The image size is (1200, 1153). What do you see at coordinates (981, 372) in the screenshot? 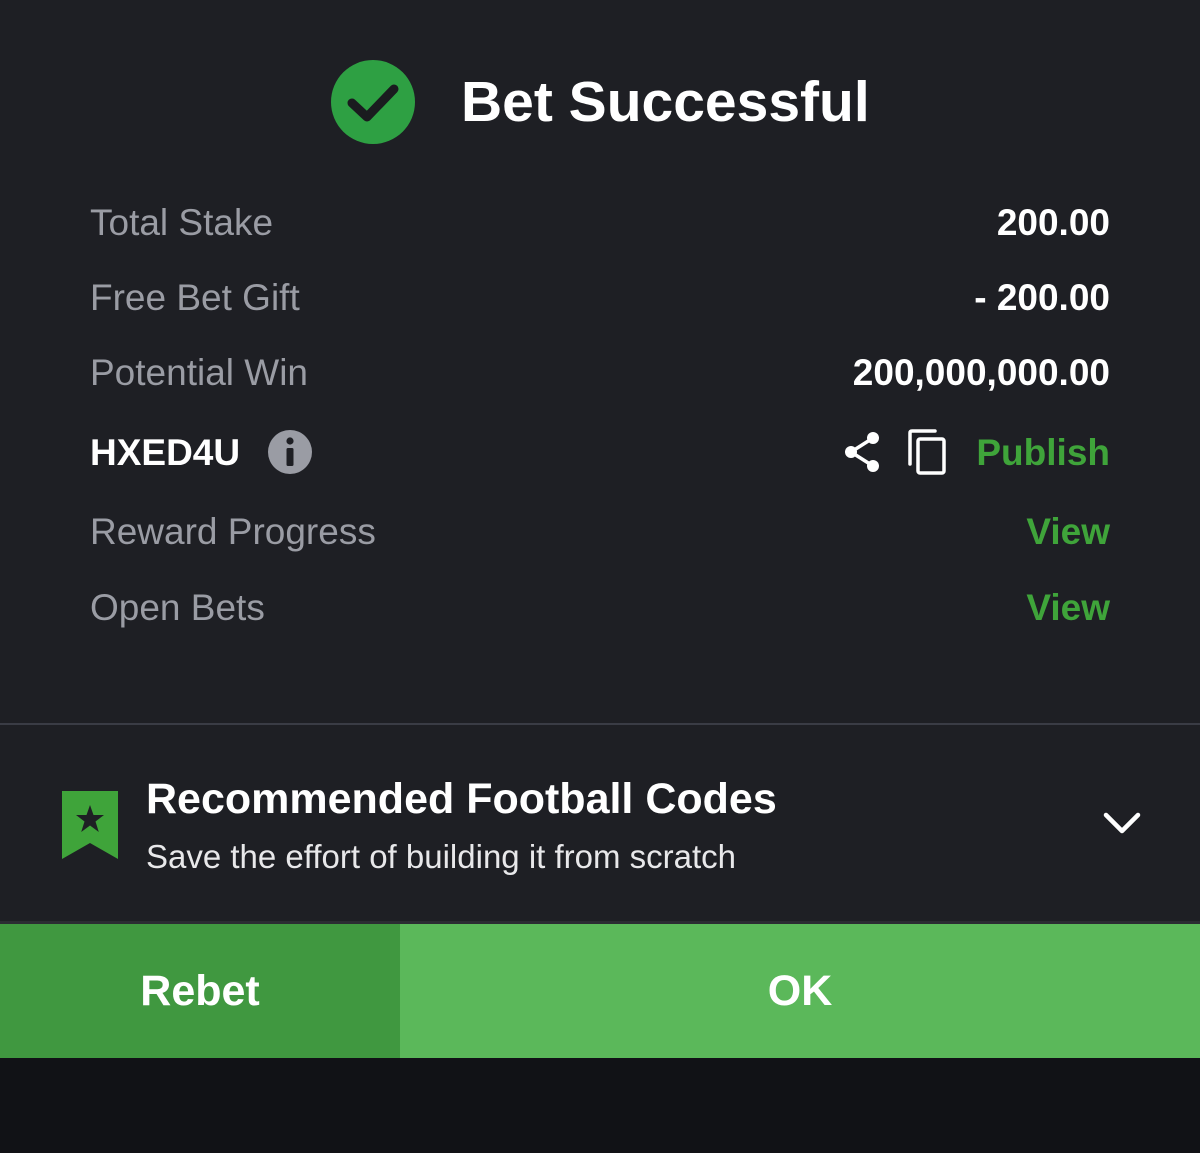
I see `potential-win-value: 200,000,000.00` at bounding box center [981, 372].